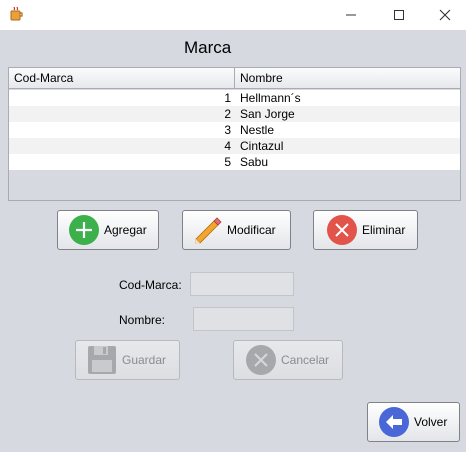  What do you see at coordinates (267, 114) in the screenshot?
I see `cell-nombre: San Jorge` at bounding box center [267, 114].